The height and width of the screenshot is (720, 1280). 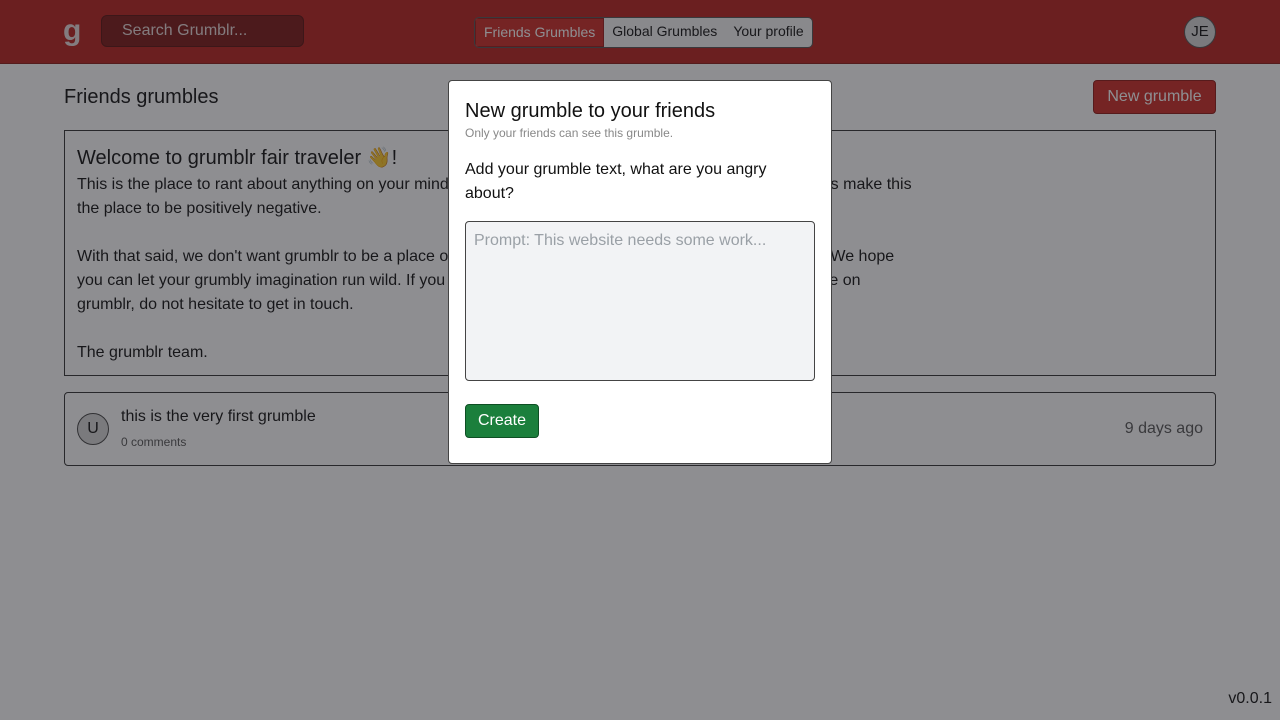 I want to click on create-button: Create, so click(x=502, y=421).